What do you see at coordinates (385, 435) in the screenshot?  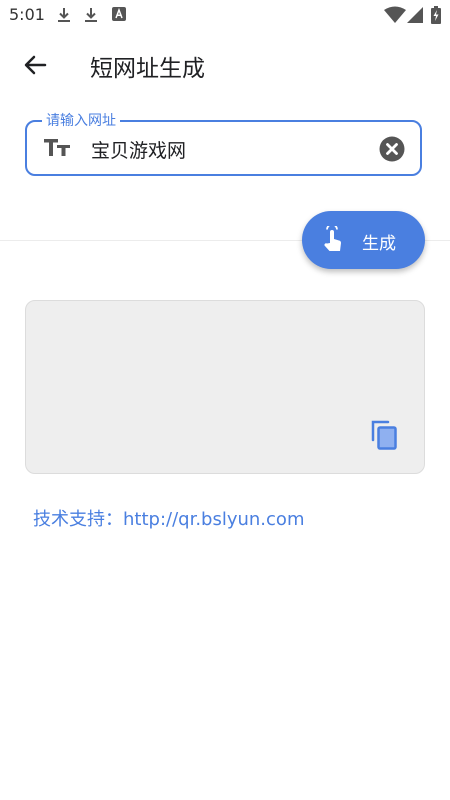 I see `copy-icon` at bounding box center [385, 435].